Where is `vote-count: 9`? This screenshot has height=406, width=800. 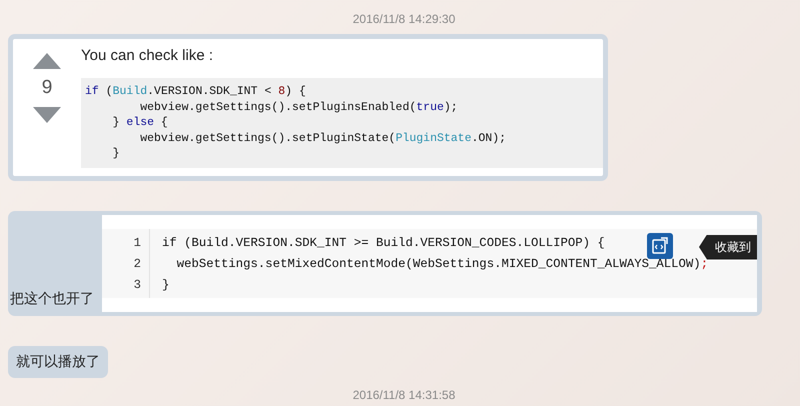
vote-count: 9 is located at coordinates (47, 88).